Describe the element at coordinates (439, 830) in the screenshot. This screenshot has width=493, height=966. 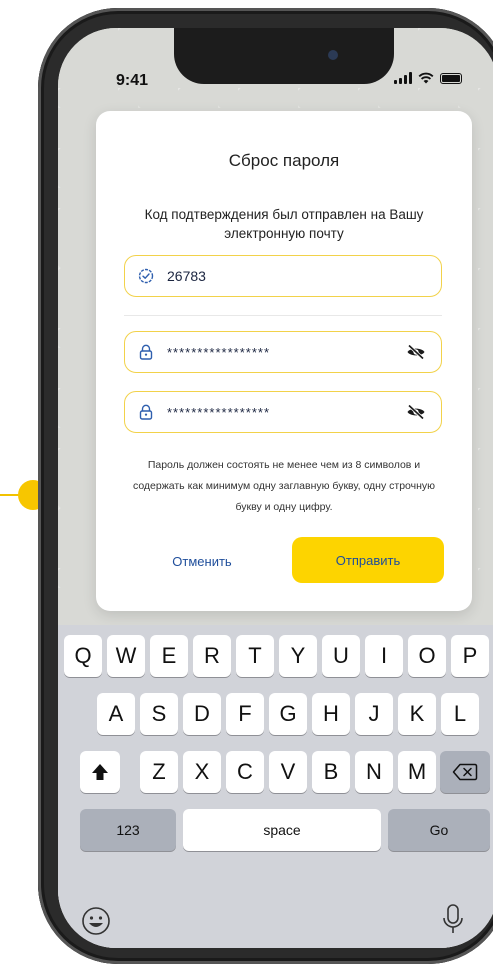
I see `go-key: Go` at that location.